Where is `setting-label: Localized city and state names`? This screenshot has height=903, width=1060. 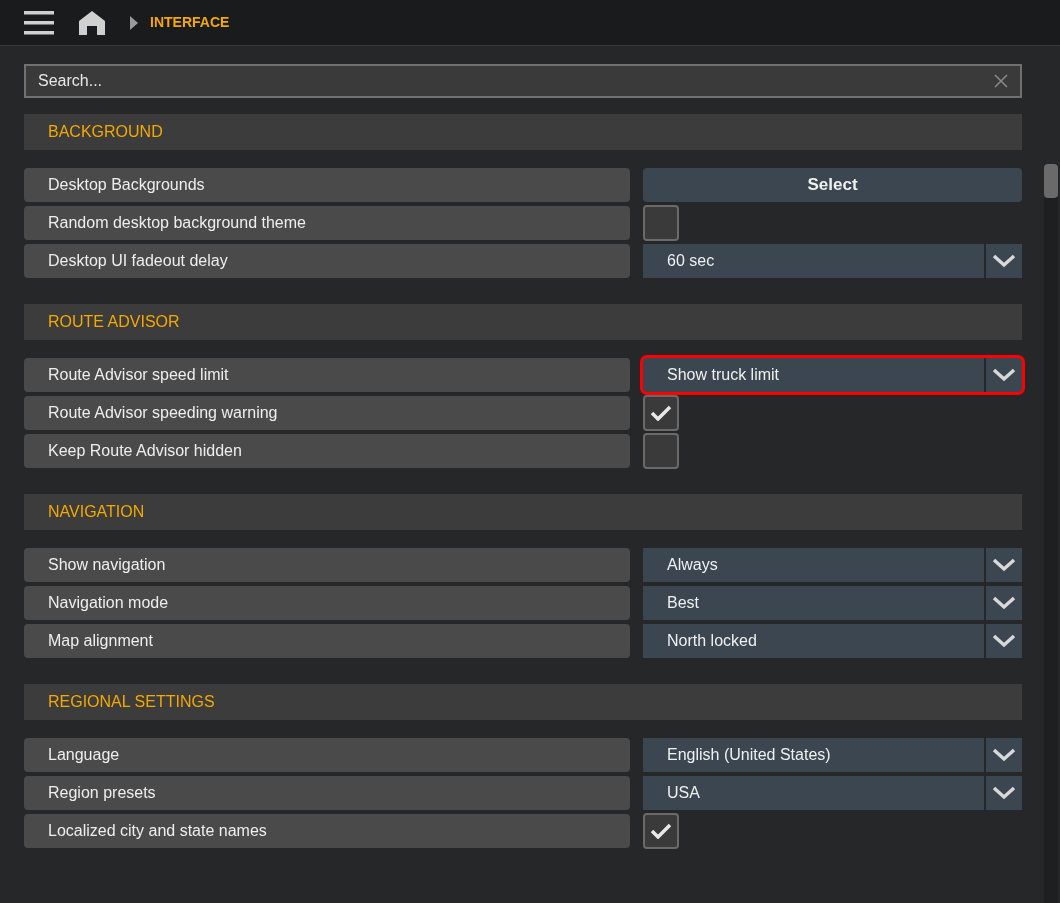 setting-label: Localized city and state names is located at coordinates (157, 831).